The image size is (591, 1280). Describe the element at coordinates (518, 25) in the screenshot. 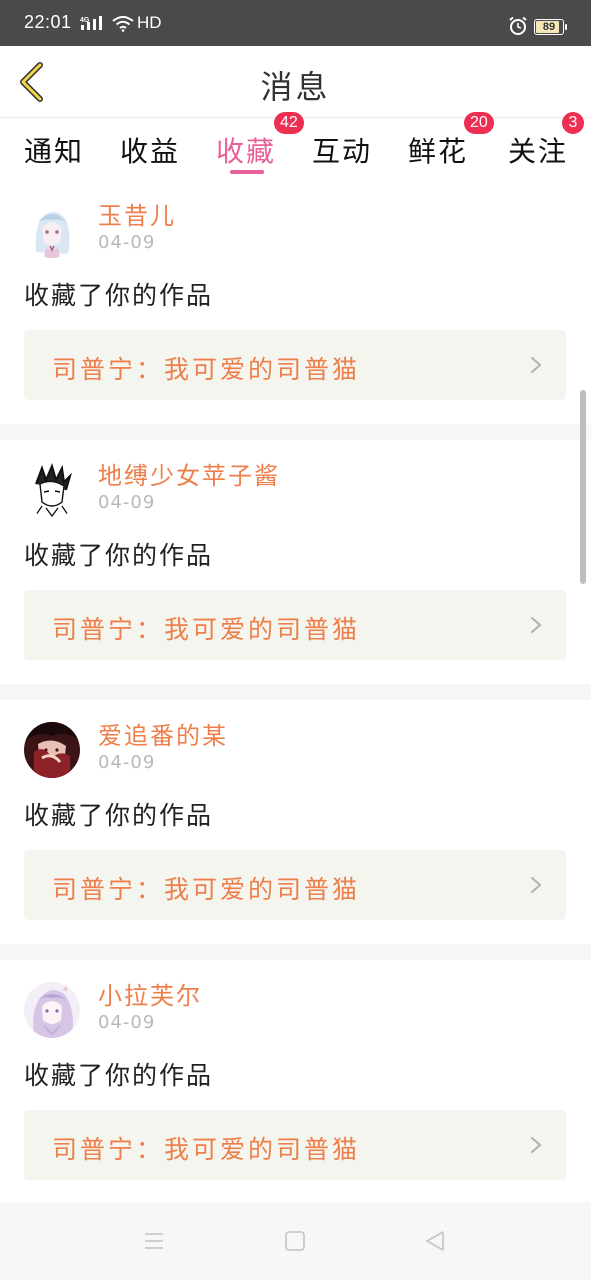

I see `alarm-icon` at that location.